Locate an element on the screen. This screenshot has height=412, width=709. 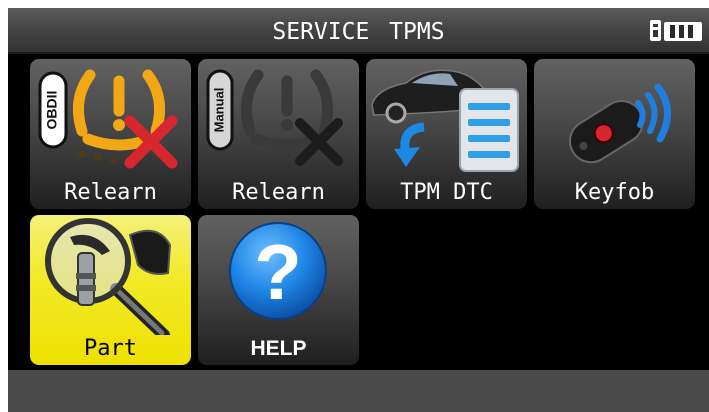
tile-label: Keyfob is located at coordinates (614, 192).